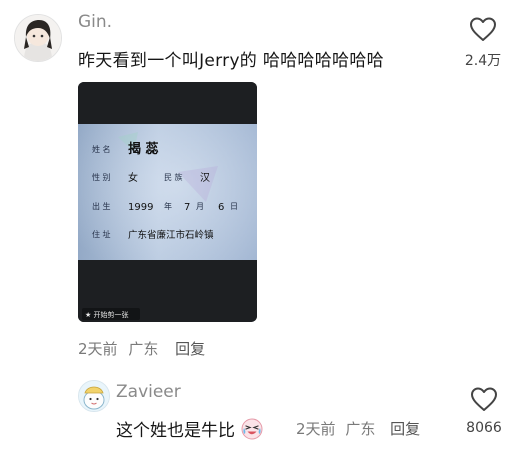 The width and height of the screenshot is (518, 459). Describe the element at coordinates (405, 429) in the screenshot. I see `reply-reply-button: 回复` at that location.